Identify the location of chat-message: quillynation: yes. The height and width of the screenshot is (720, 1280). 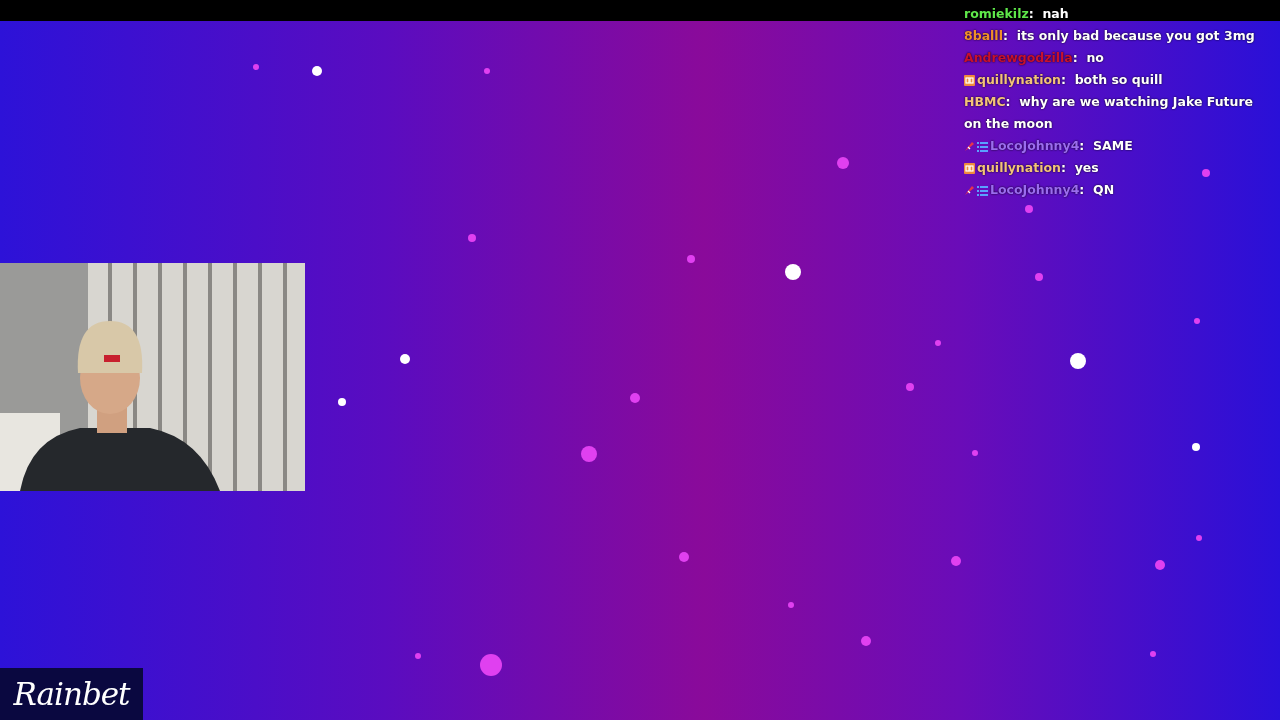
(1031, 167).